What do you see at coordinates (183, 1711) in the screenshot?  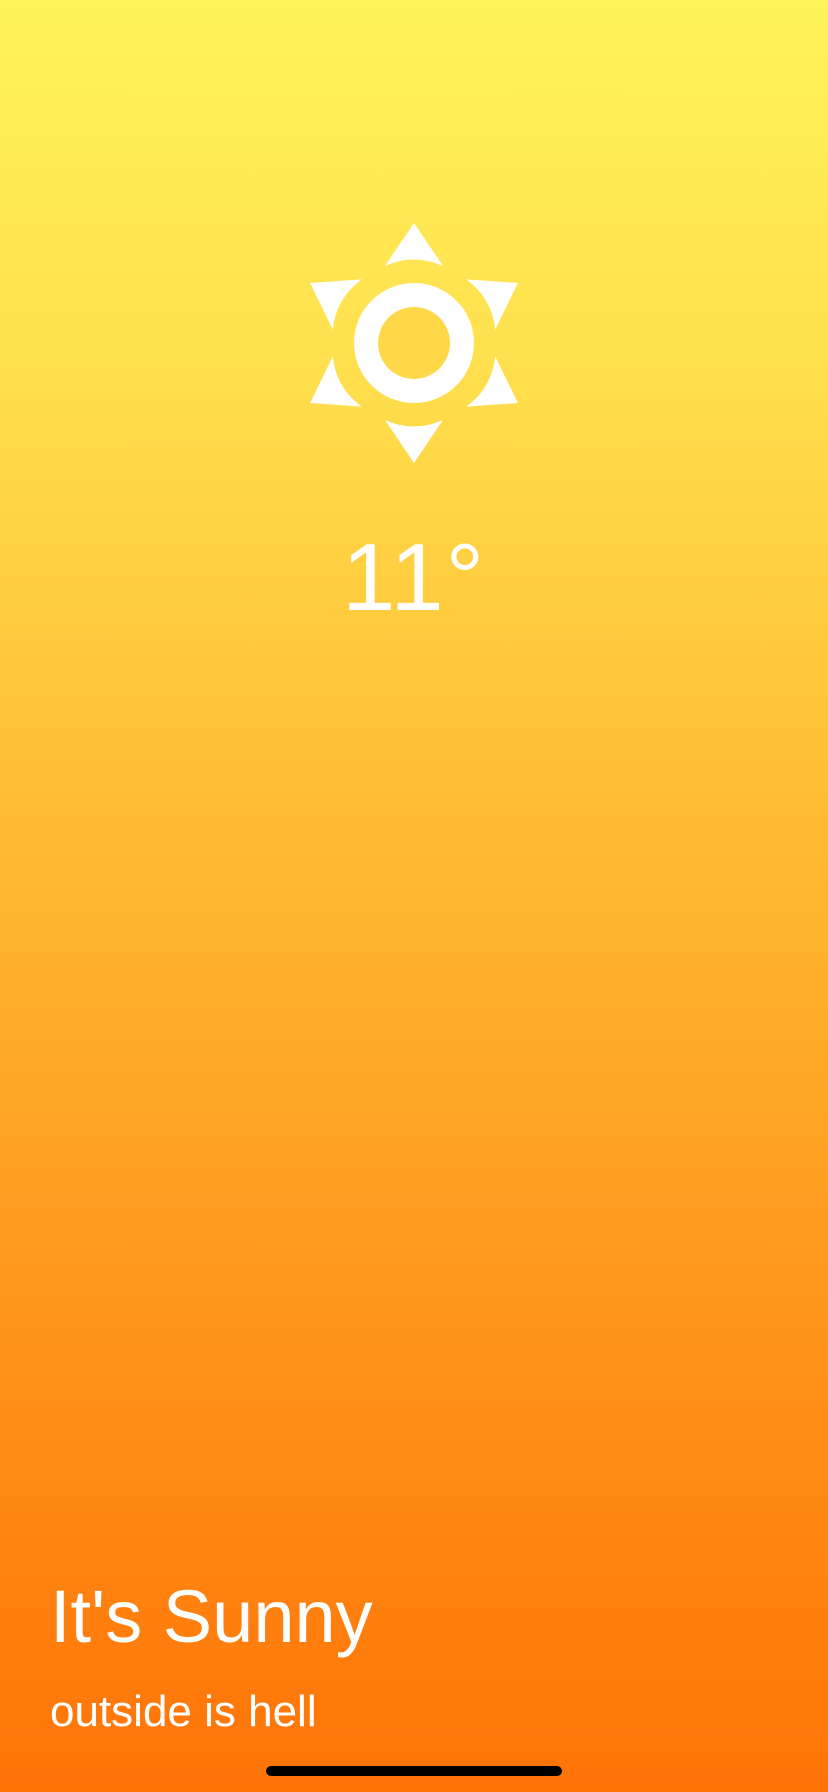 I see `condition-subtitle: outside is hell` at bounding box center [183, 1711].